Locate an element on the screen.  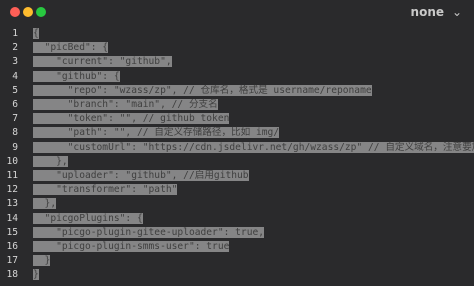
code-text: "path": "", // 自定义存储路径，比如 img/ is located at coordinates (156, 133).